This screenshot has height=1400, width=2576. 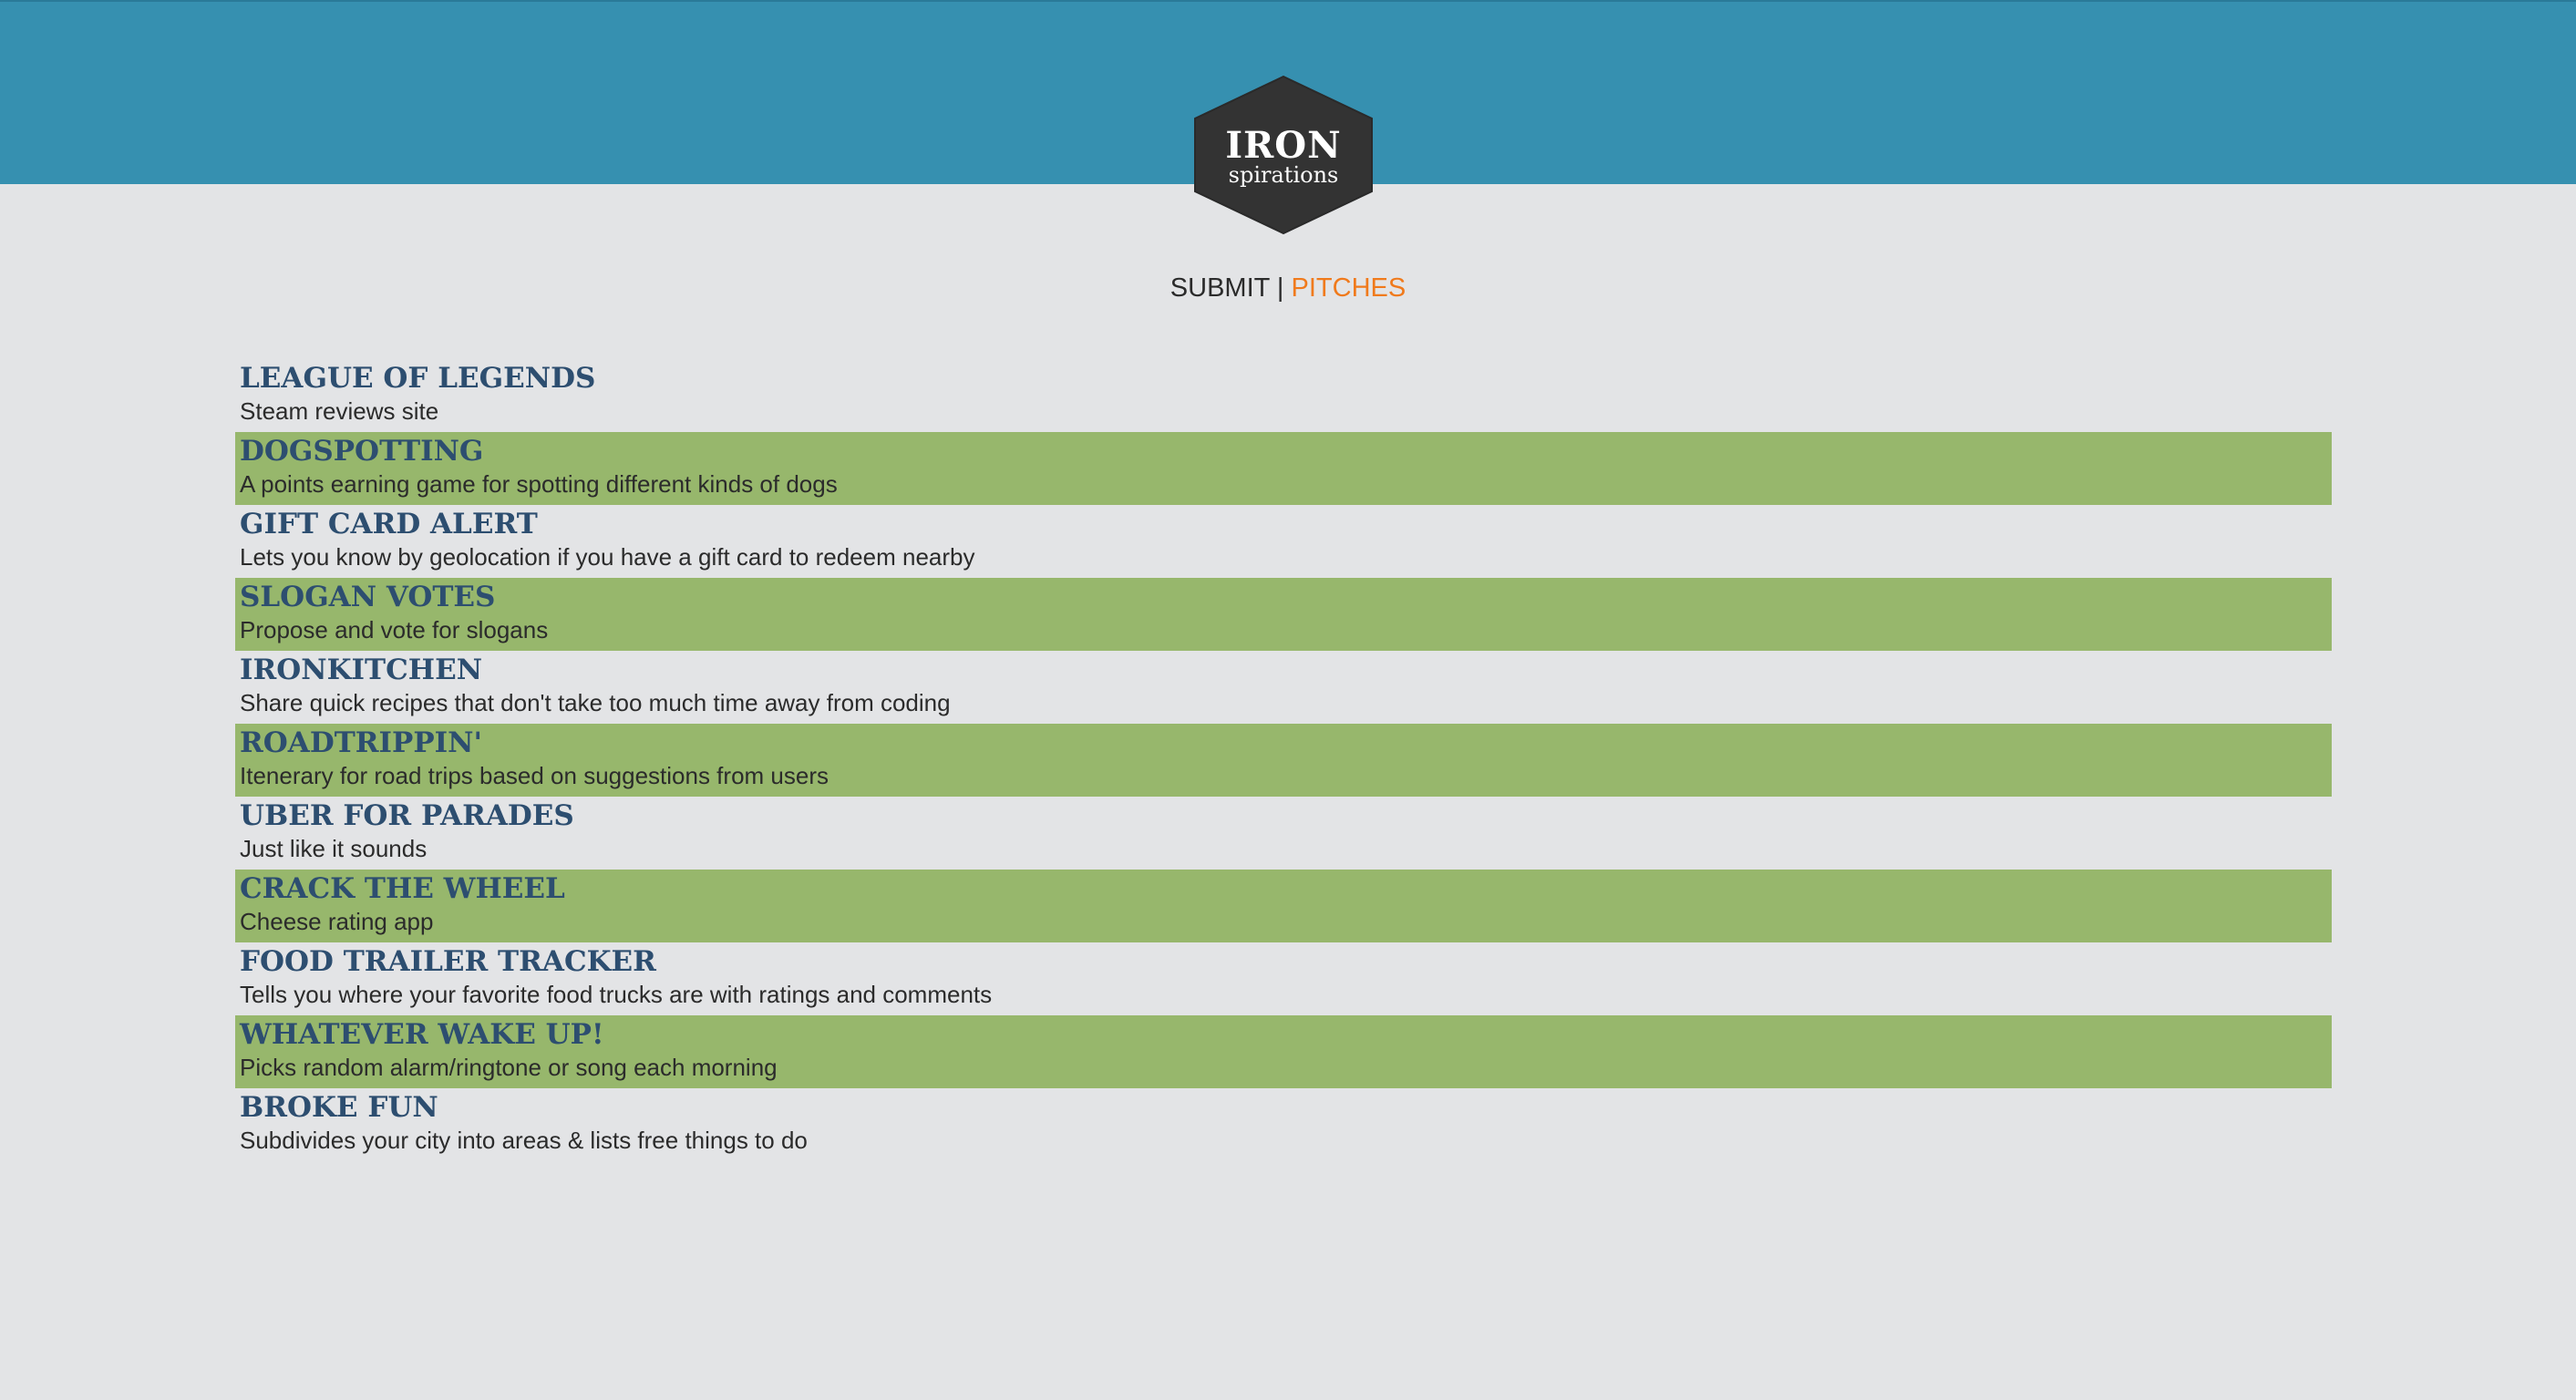 I want to click on ironspirations-logo: IRON spirations, so click(x=1283, y=155).